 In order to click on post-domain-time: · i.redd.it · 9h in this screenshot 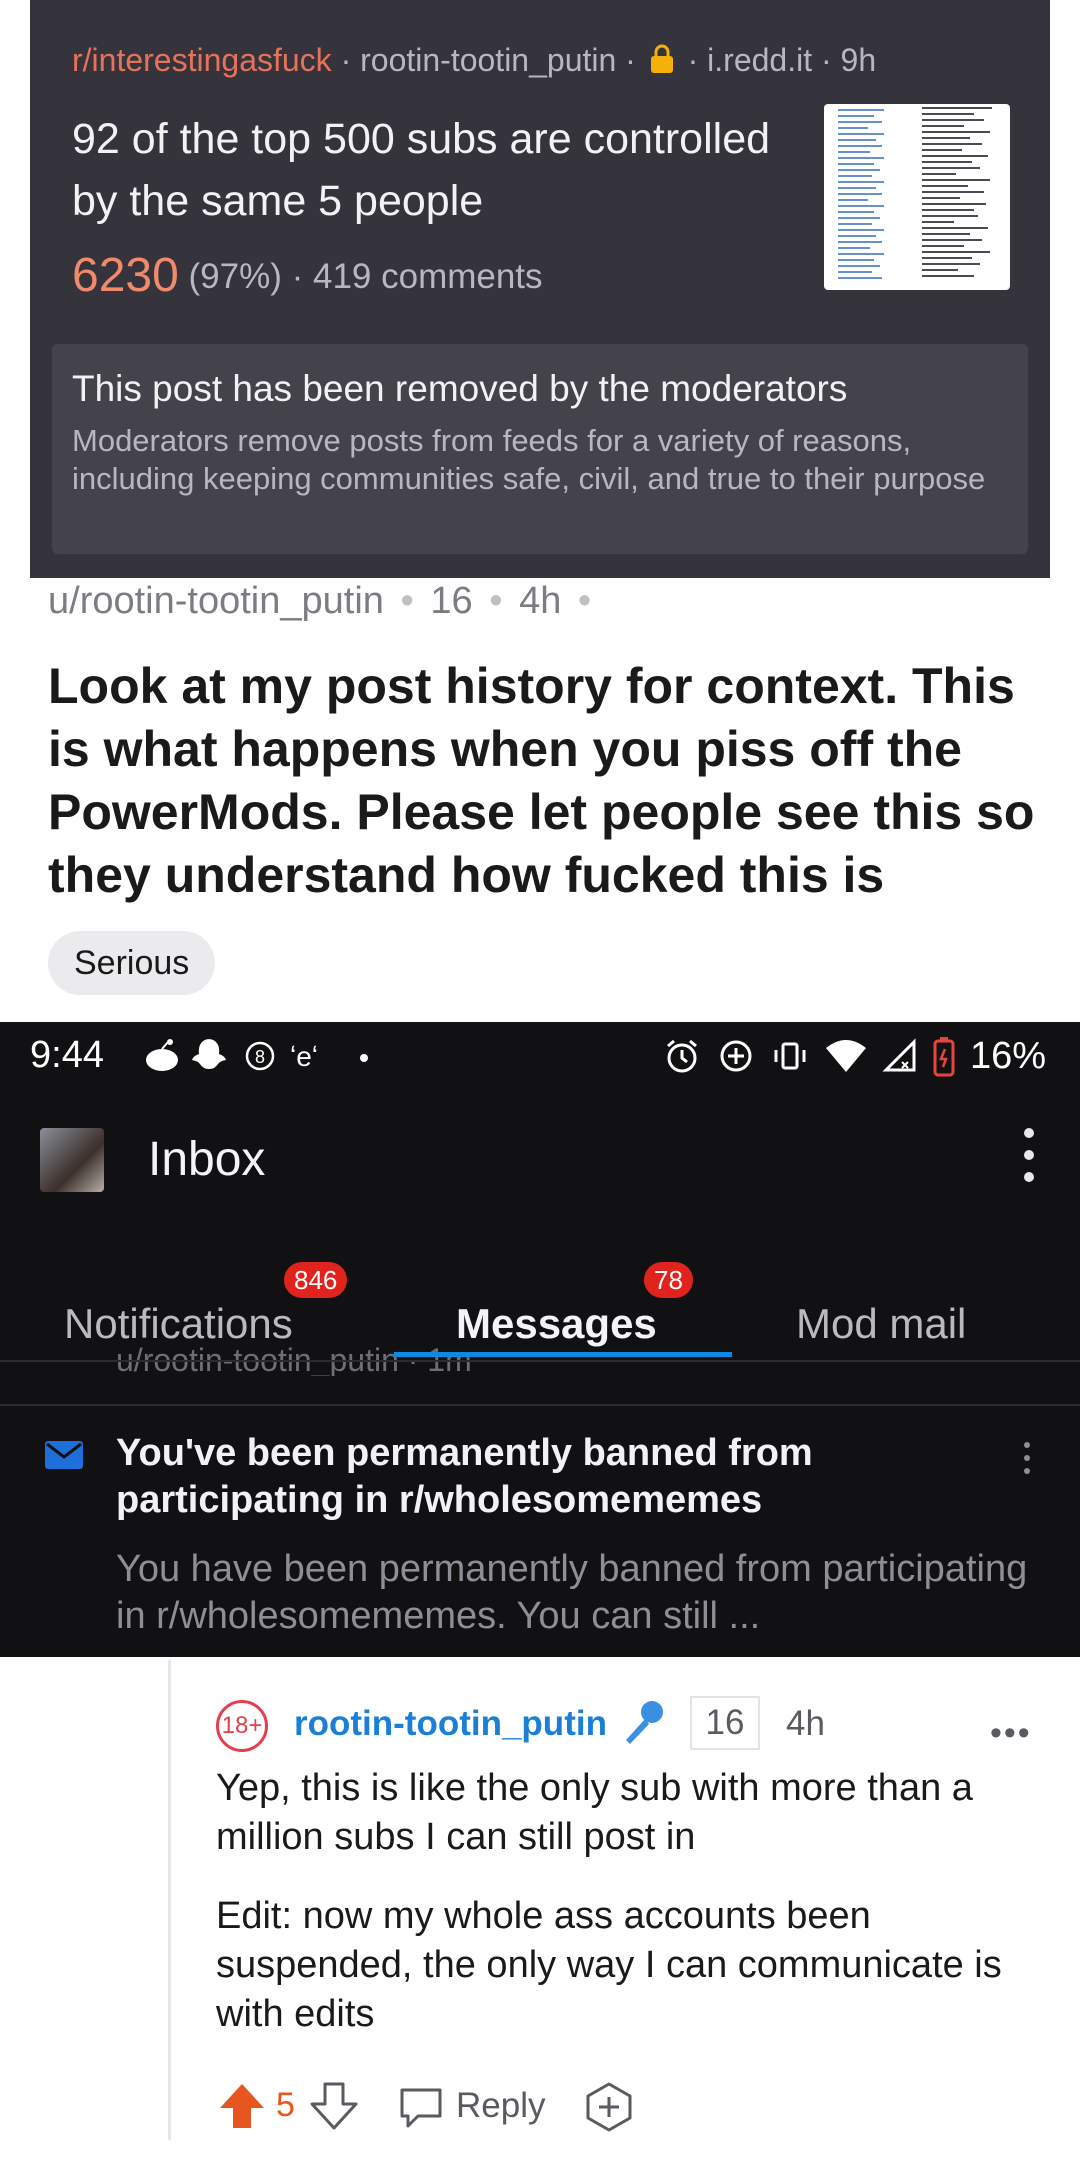, I will do `click(782, 60)`.